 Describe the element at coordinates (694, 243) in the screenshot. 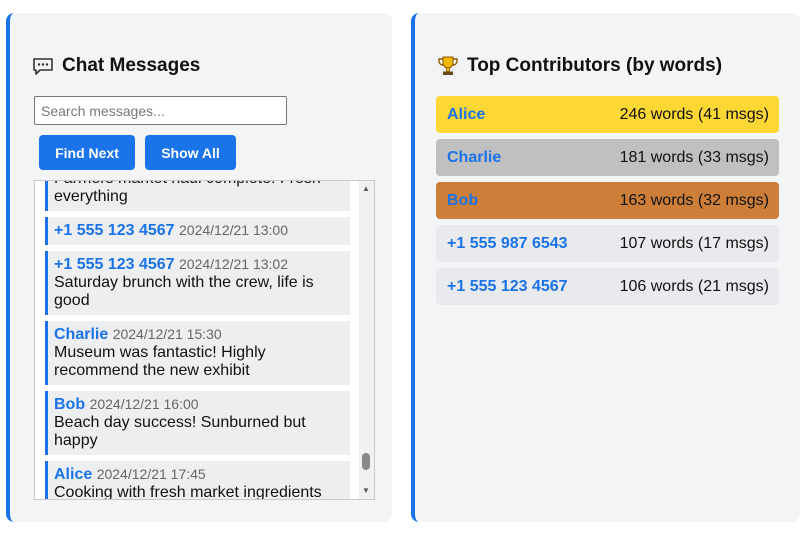

I see `contributor-stat: 107 words (17 msgs)` at that location.